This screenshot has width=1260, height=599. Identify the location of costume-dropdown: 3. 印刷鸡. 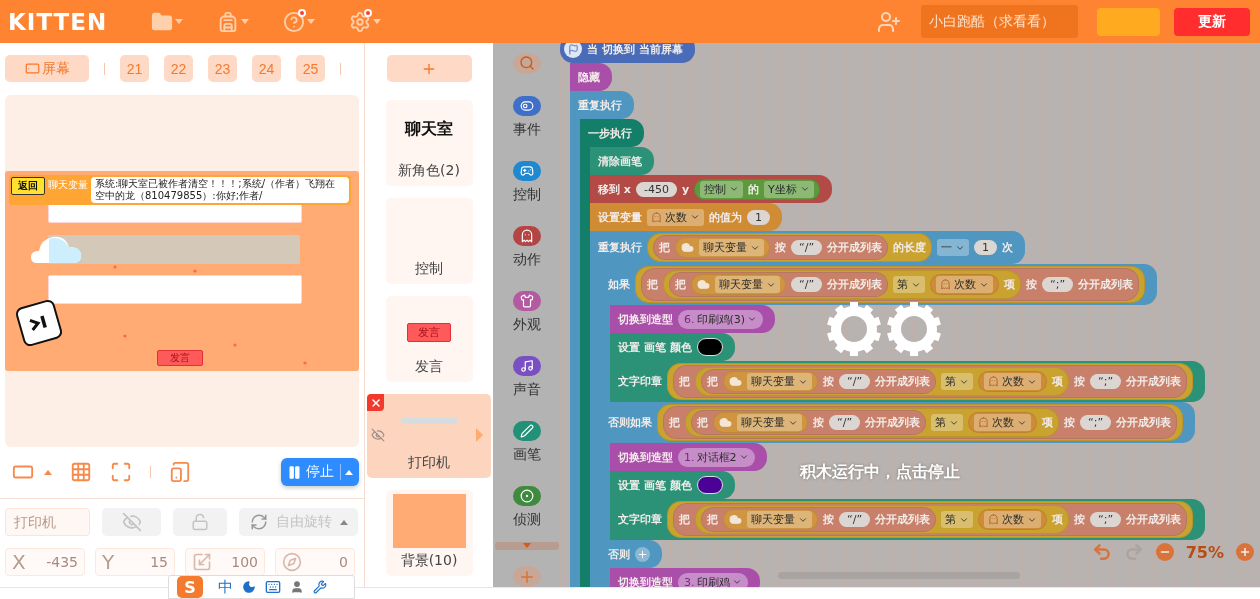
(713, 579).